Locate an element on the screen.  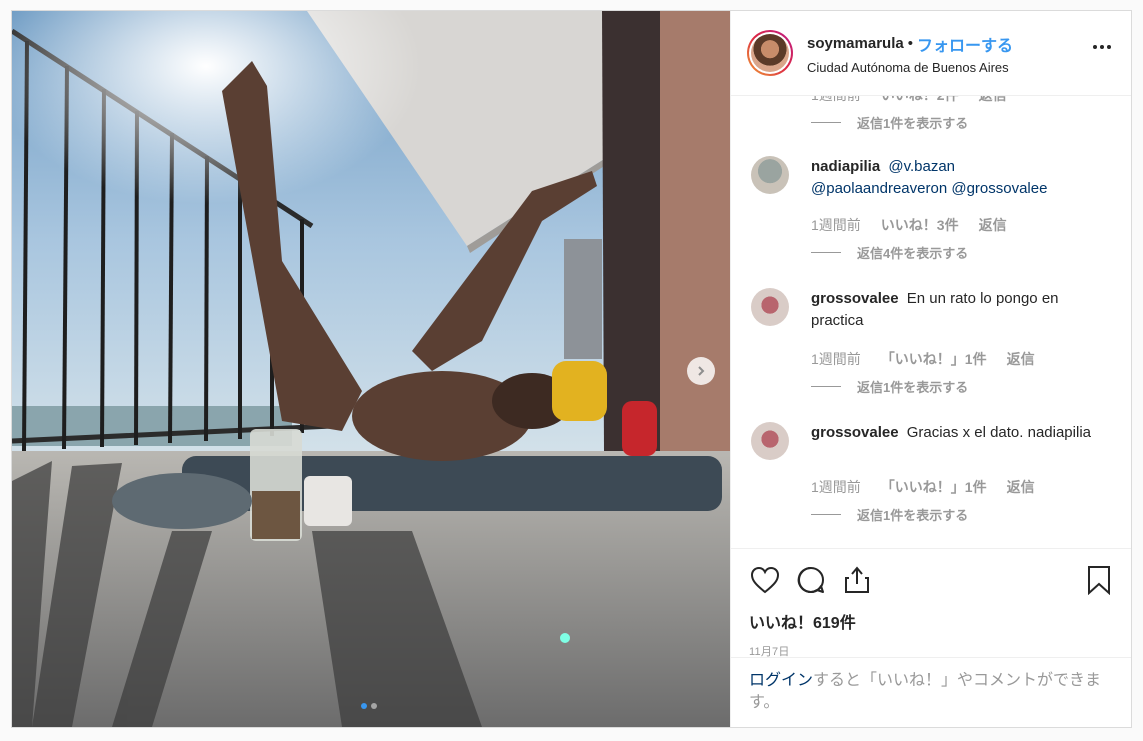
comment-icon is located at coordinates (810, 579).